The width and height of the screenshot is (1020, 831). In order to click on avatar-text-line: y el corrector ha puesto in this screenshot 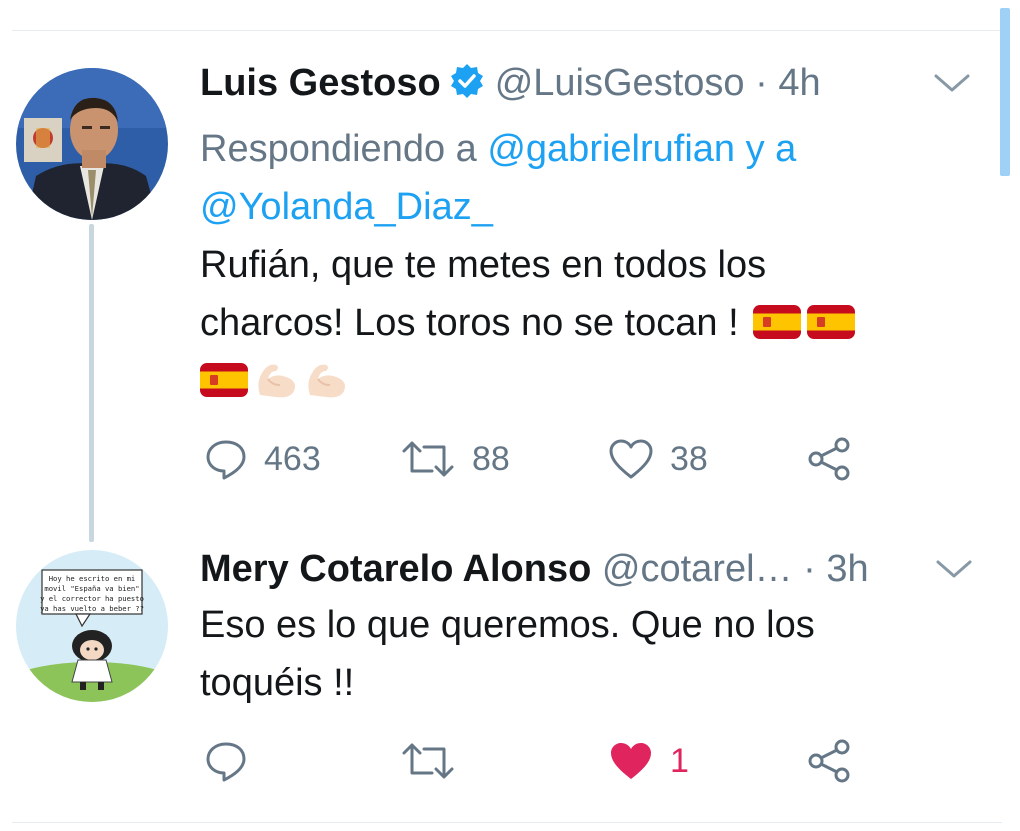, I will do `click(92, 598)`.